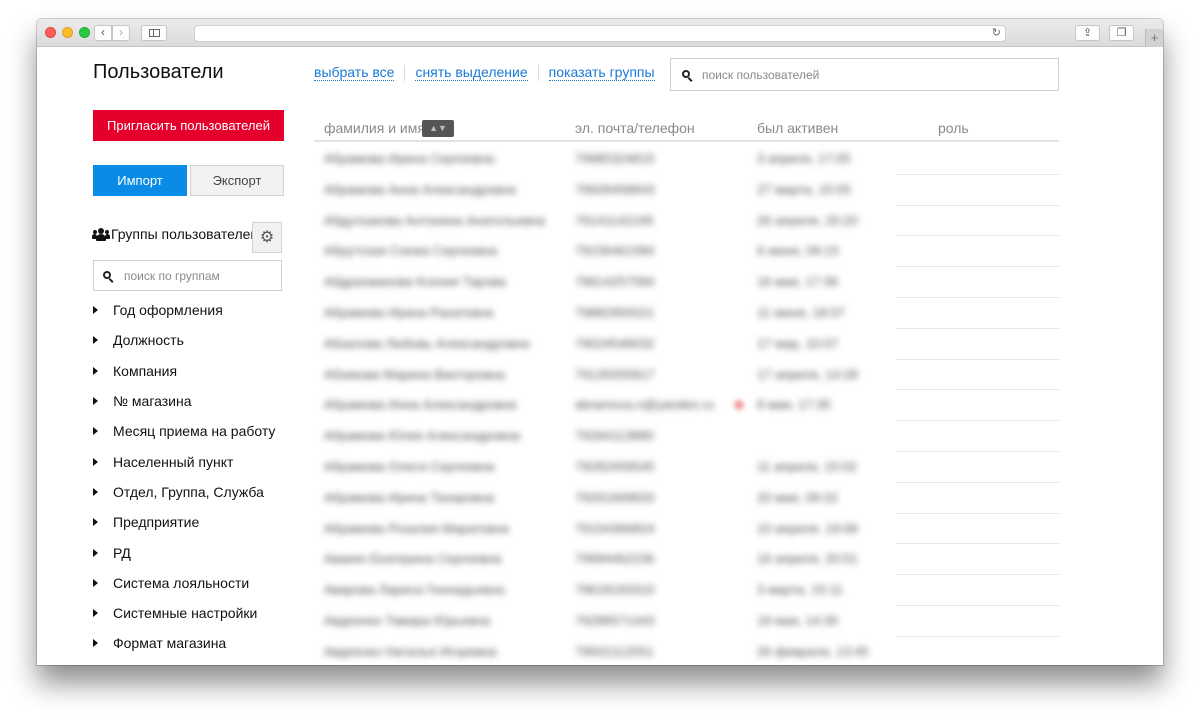  Describe the element at coordinates (154, 33) in the screenshot. I see `sidebar-toggle-icon` at that location.